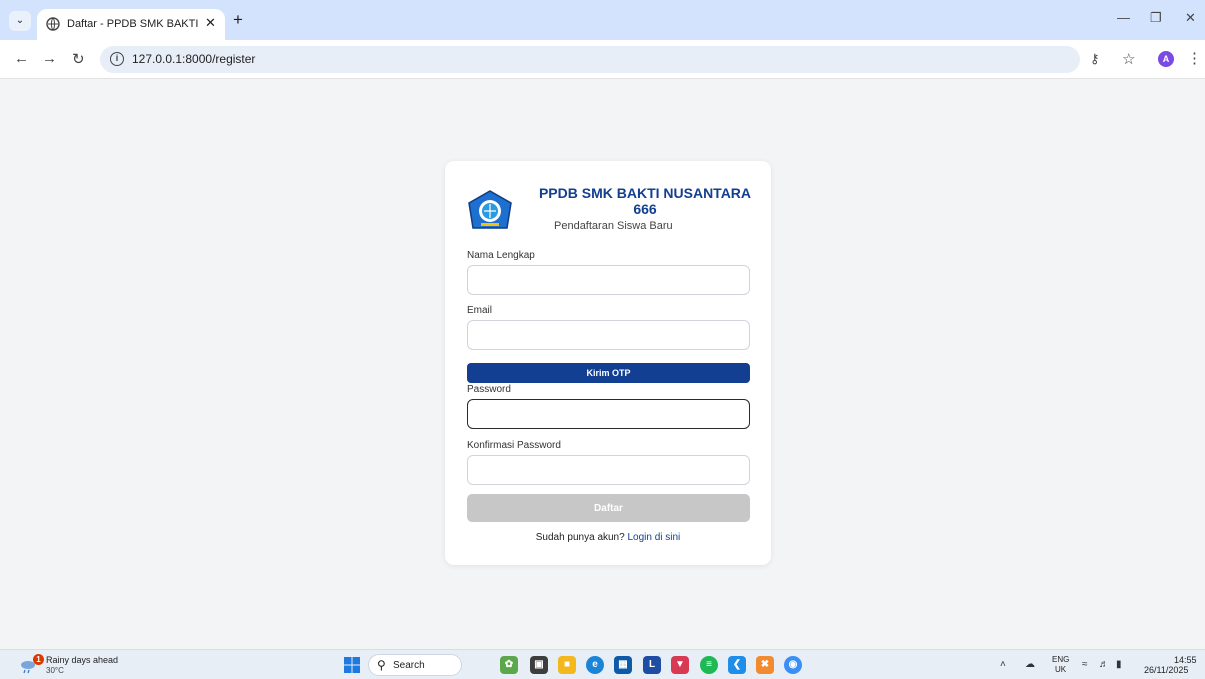 The width and height of the screenshot is (1205, 679). I want to click on reload-icon: ↻, so click(78, 59).